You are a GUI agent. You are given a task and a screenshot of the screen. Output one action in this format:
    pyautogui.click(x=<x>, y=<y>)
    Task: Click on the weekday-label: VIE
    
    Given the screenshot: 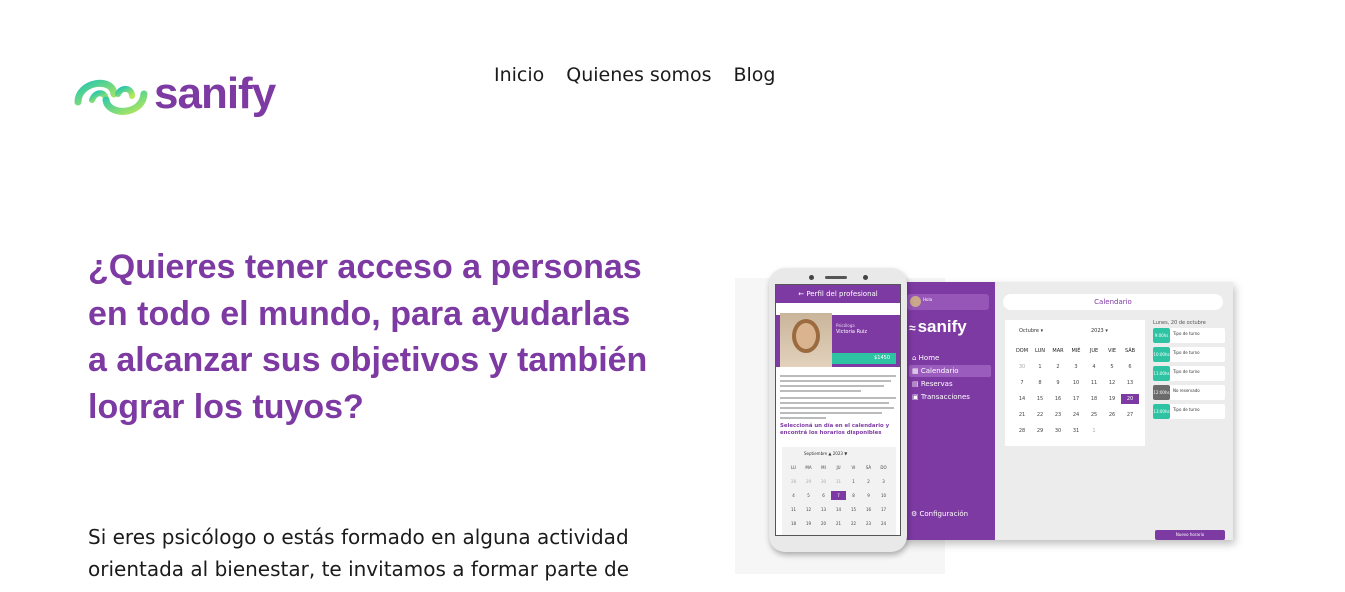 What is the action you would take?
    pyautogui.click(x=1112, y=351)
    